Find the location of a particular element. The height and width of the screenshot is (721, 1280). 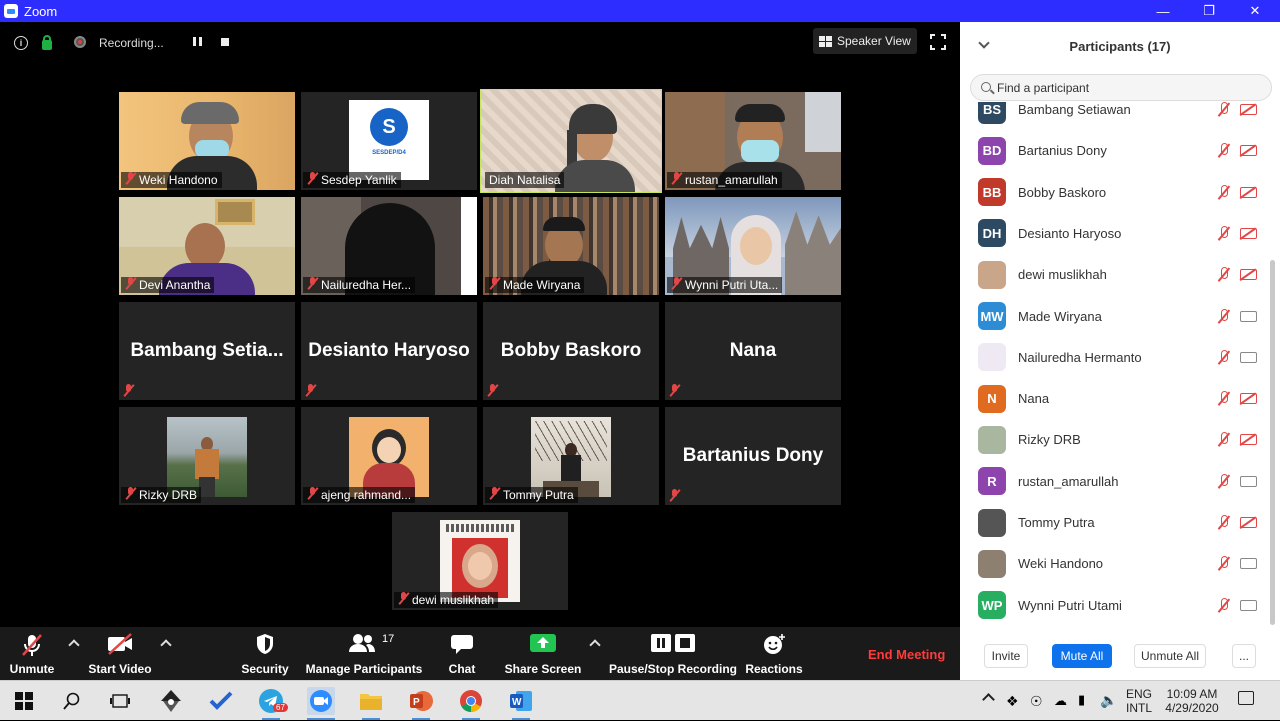

video-tile: Devi Anantha is located at coordinates (207, 246).